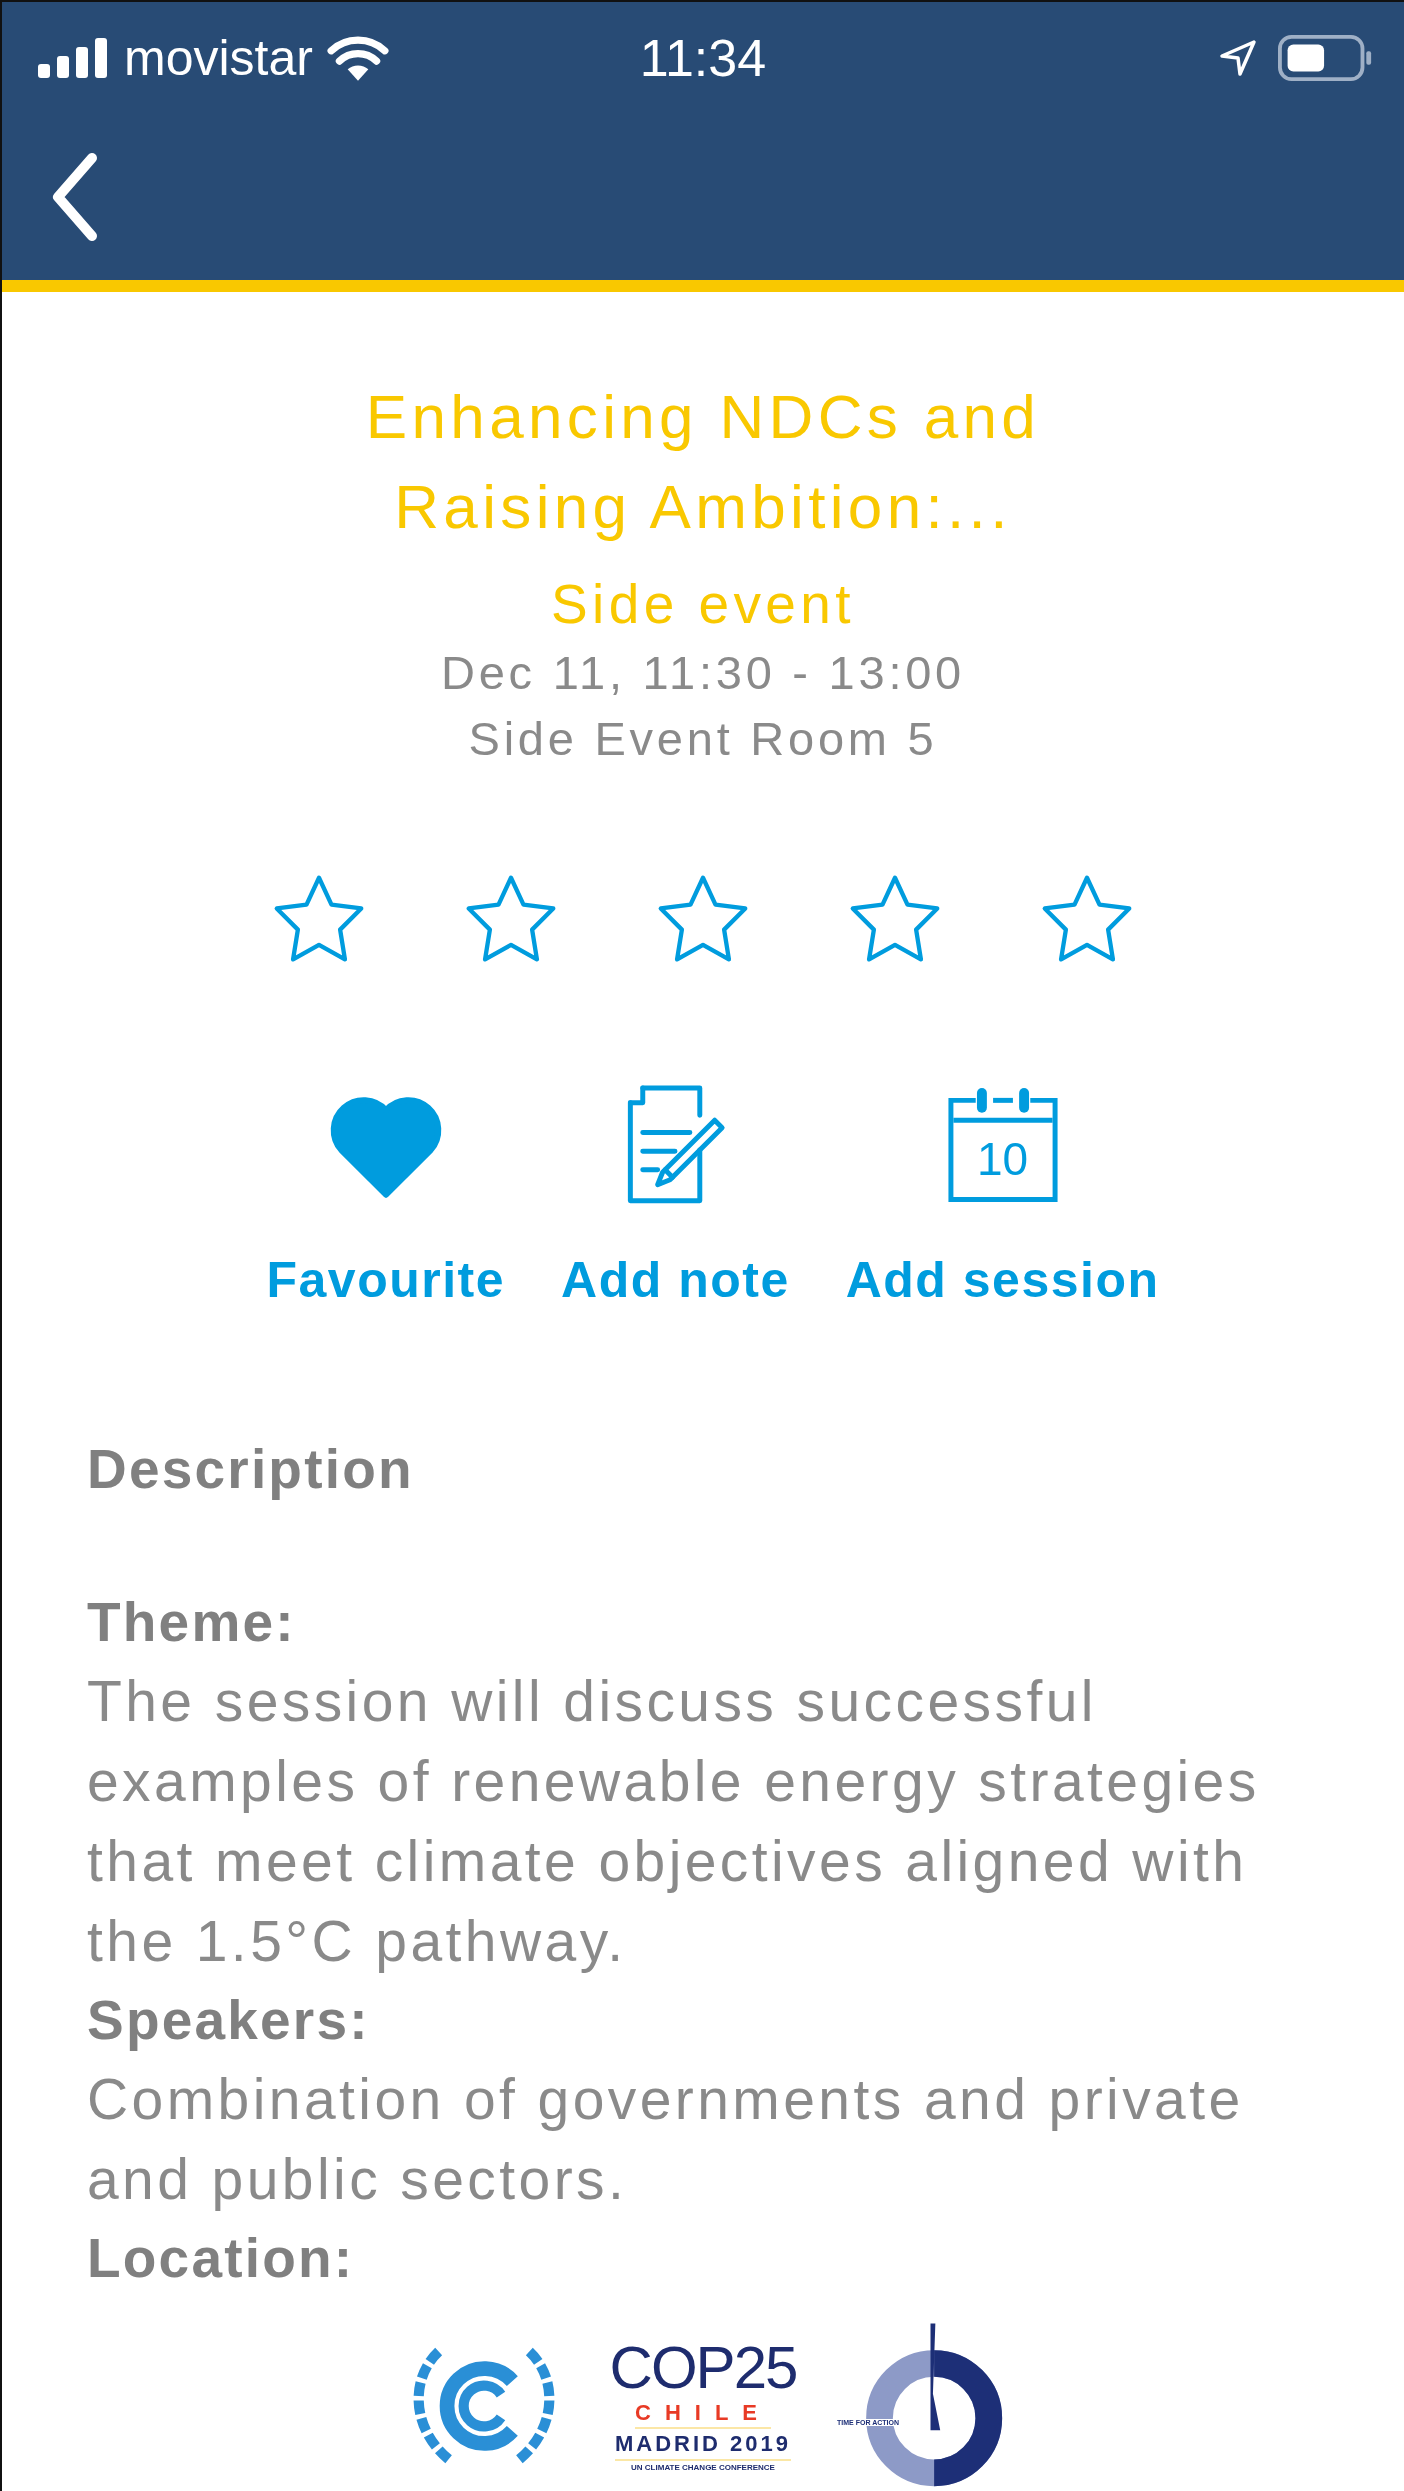 This screenshot has height=2491, width=1404. What do you see at coordinates (386, 1280) in the screenshot?
I see `favourite-button: Favourite` at bounding box center [386, 1280].